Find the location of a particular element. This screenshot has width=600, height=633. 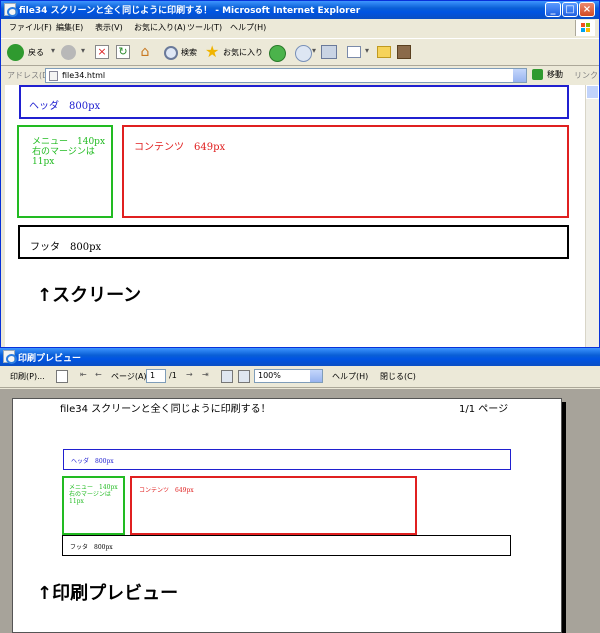

menu-tools: ツール(T) is located at coordinates (204, 27).